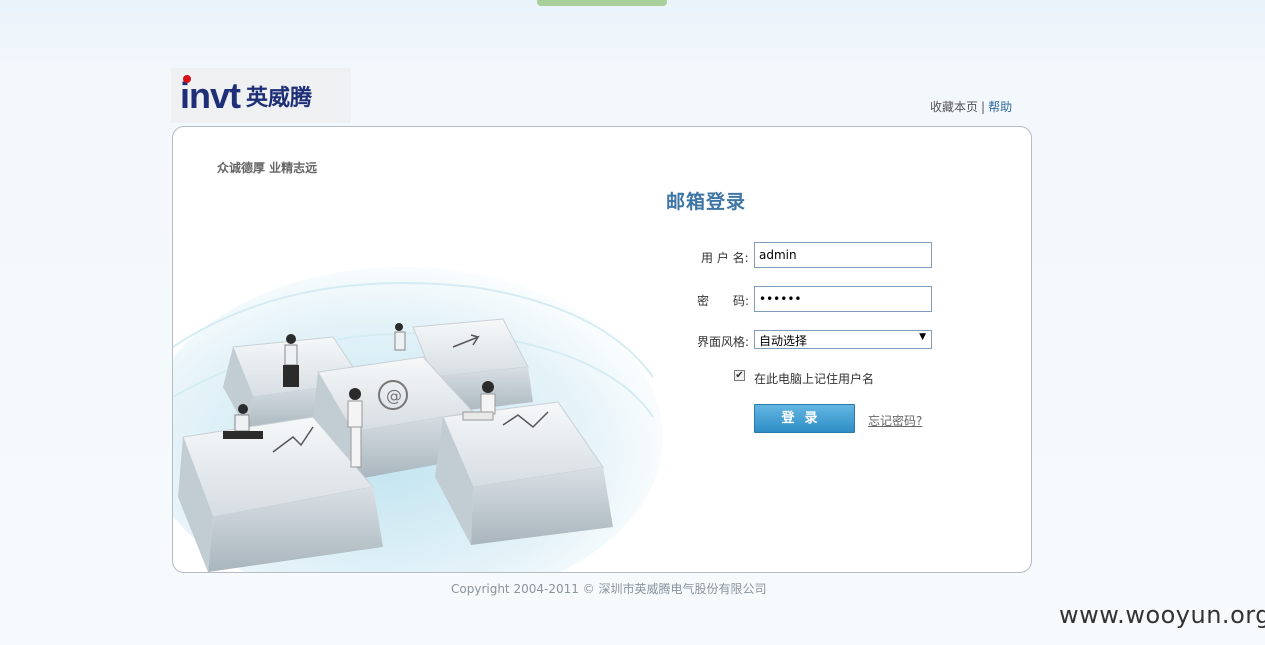  I want to click on forgot-password-link: 忘记密码?, so click(895, 420).